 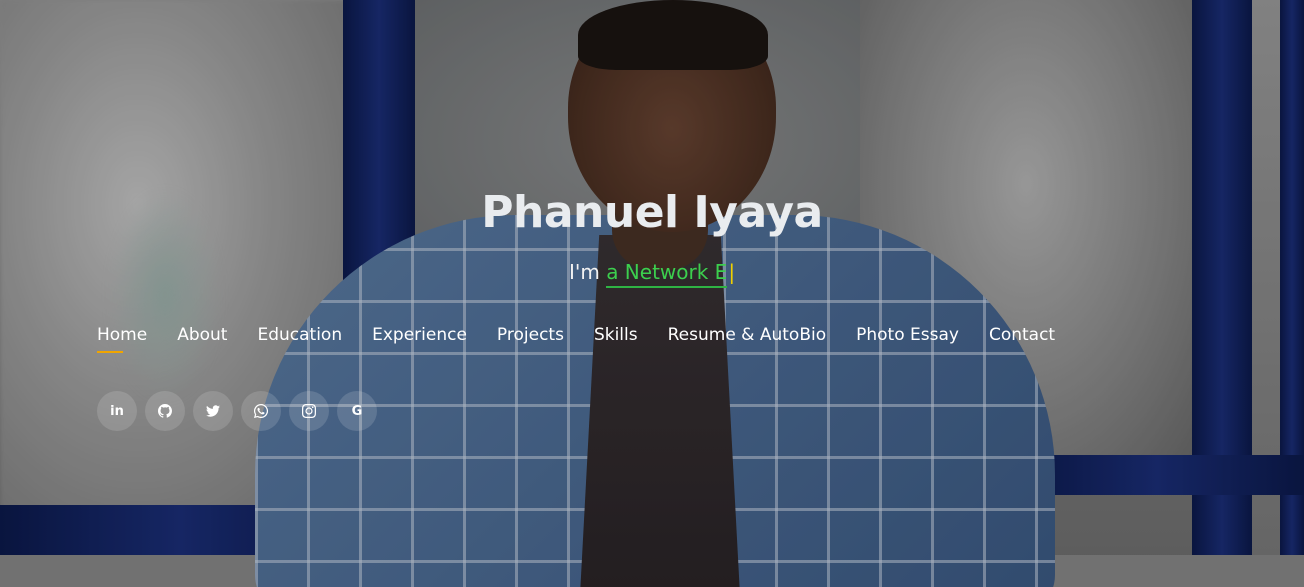 I want to click on nav-item-contact: Contact, so click(x=1022, y=335).